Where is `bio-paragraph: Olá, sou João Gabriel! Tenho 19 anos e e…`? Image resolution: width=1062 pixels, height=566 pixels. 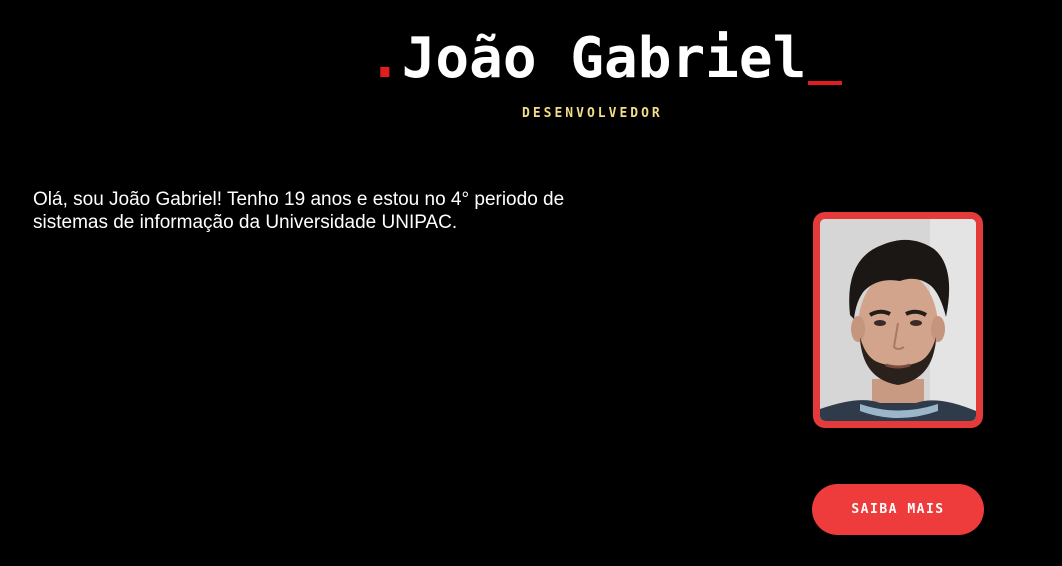
bio-paragraph: Olá, sou João Gabriel! Tenho 19 anos e e… is located at coordinates (299, 211).